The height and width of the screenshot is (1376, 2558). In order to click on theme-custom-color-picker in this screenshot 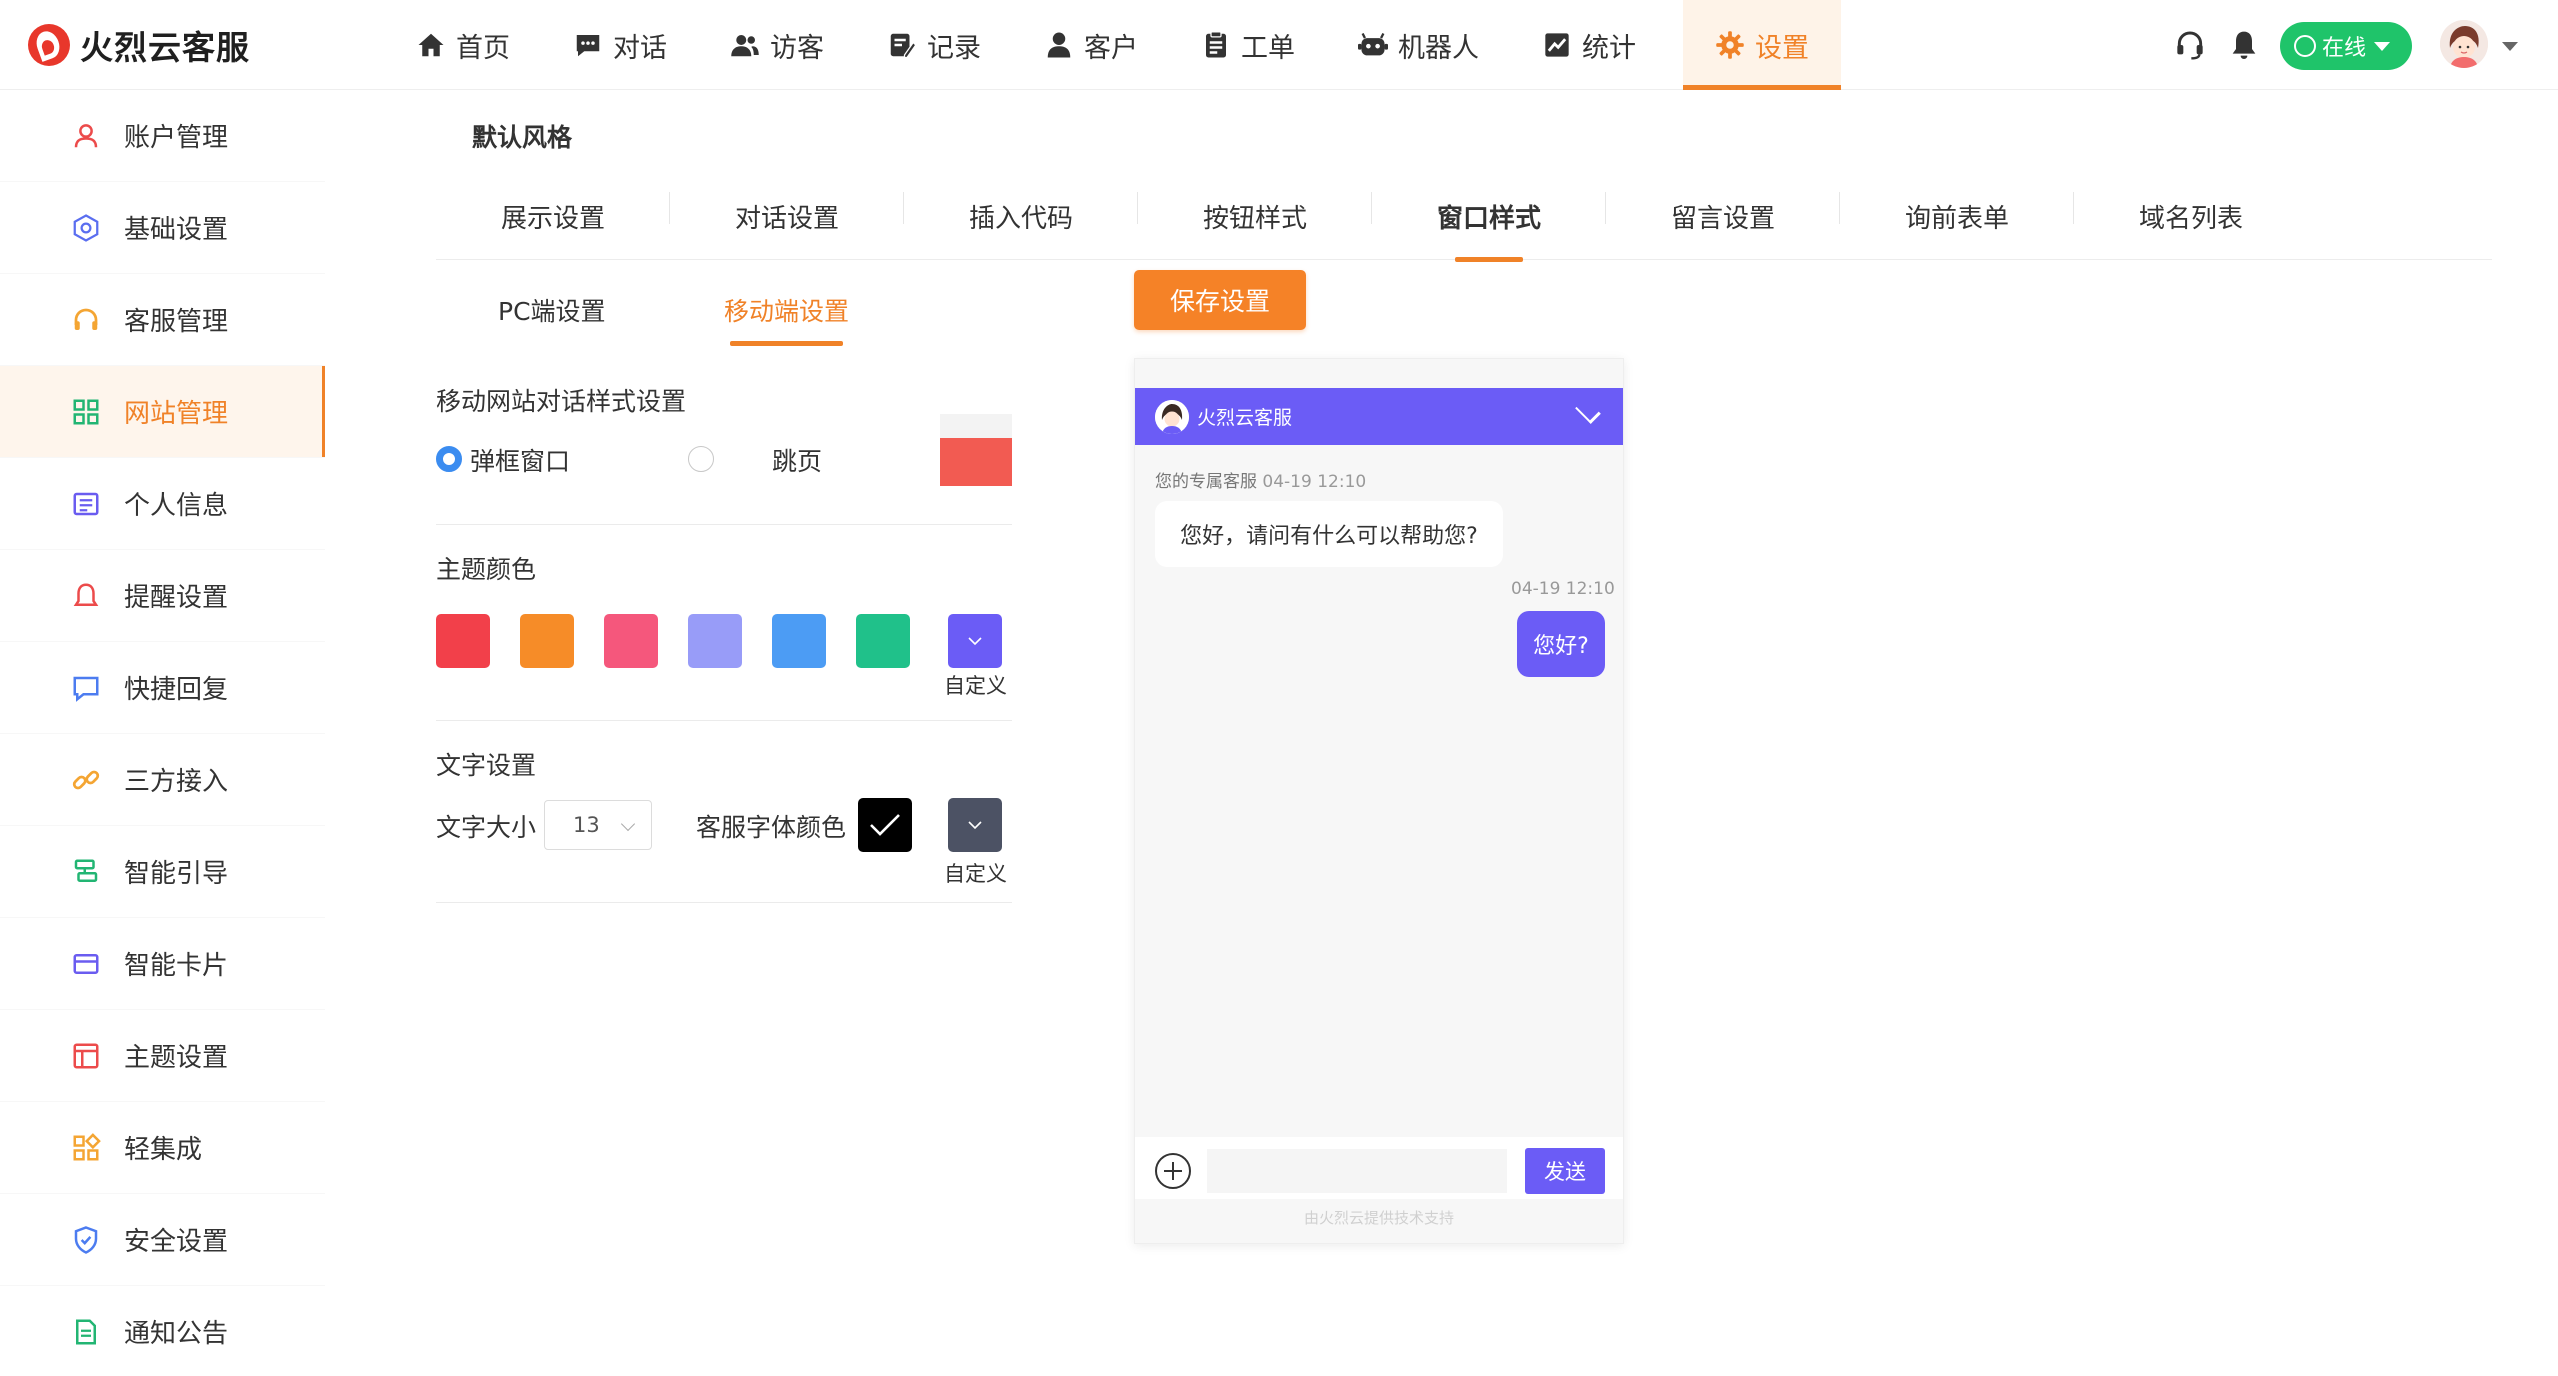, I will do `click(975, 641)`.